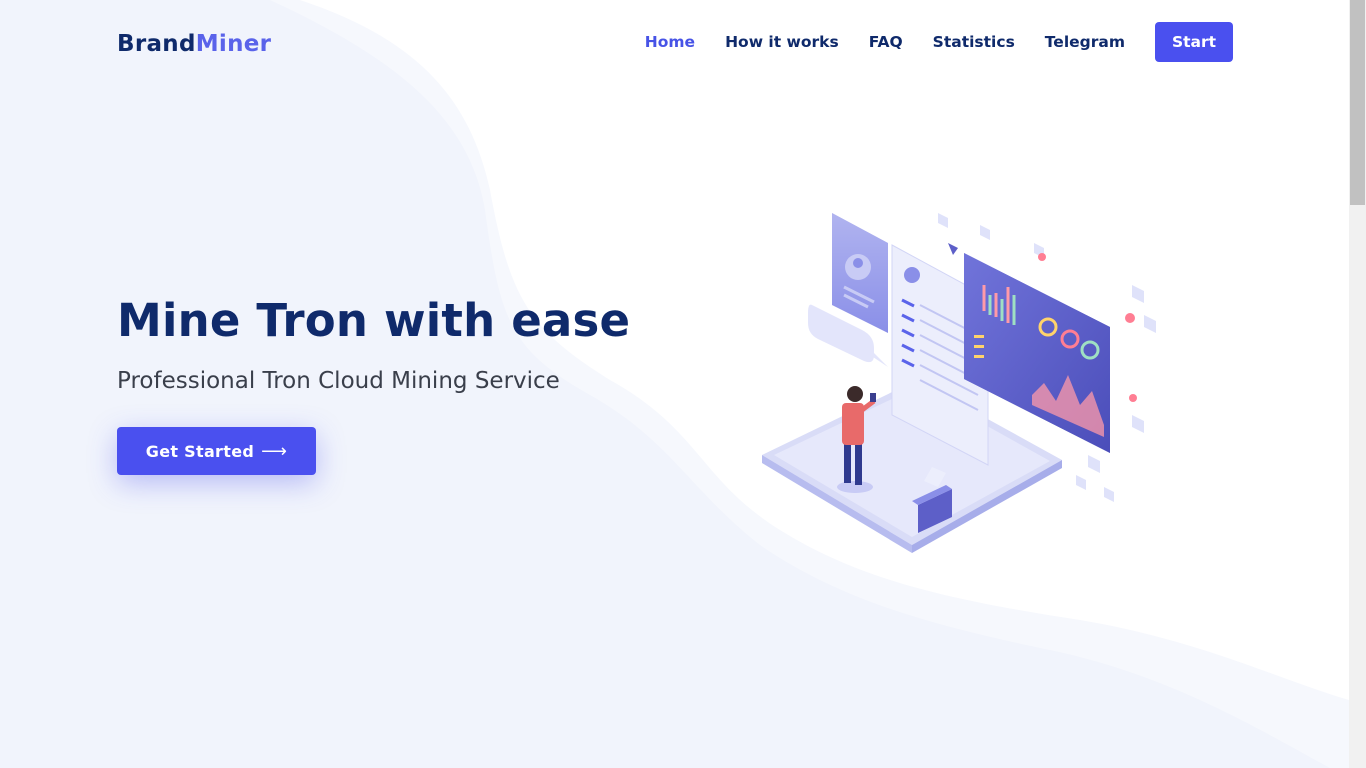 The image size is (1366, 768). I want to click on scrollbar-thumb, so click(1357, 102).